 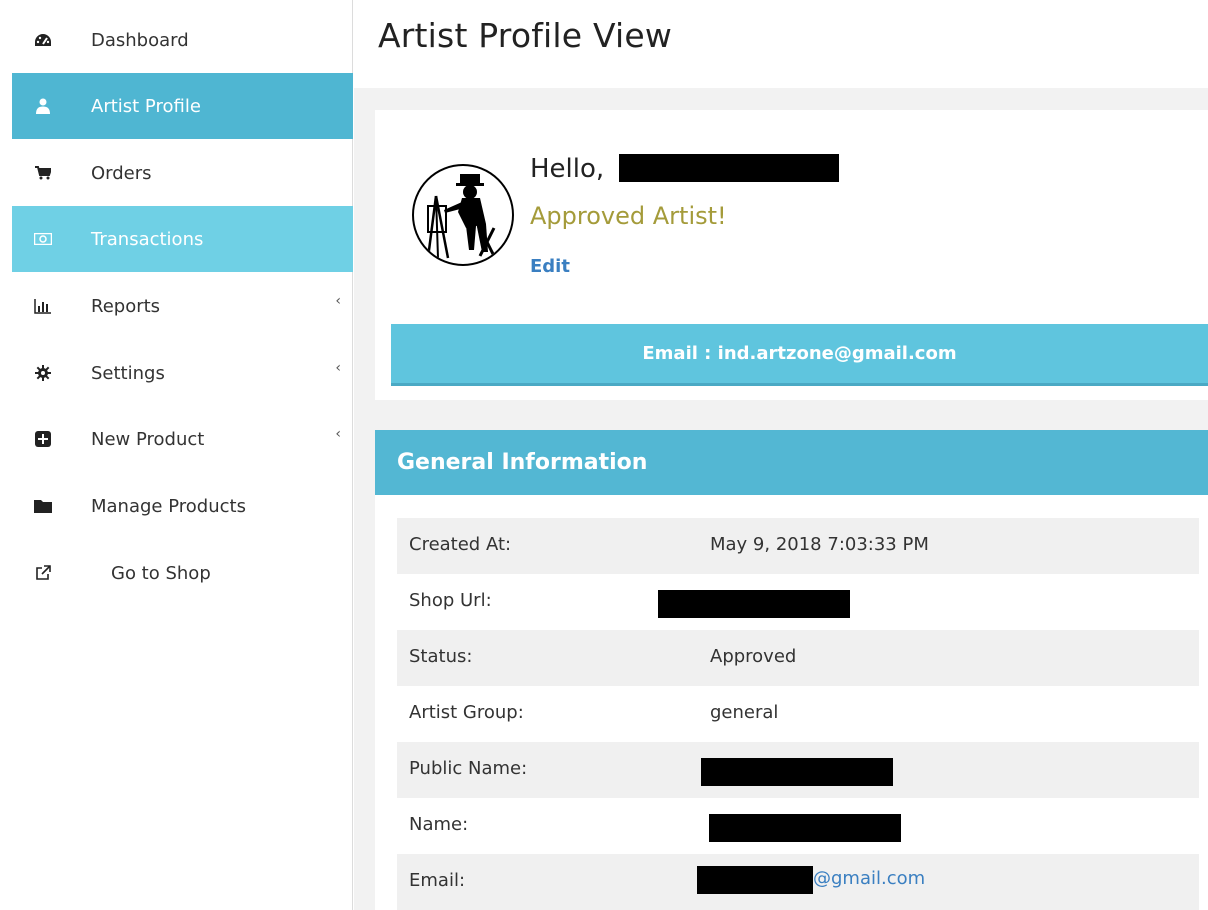 I want to click on sidebar-item-label: Orders, so click(x=121, y=173).